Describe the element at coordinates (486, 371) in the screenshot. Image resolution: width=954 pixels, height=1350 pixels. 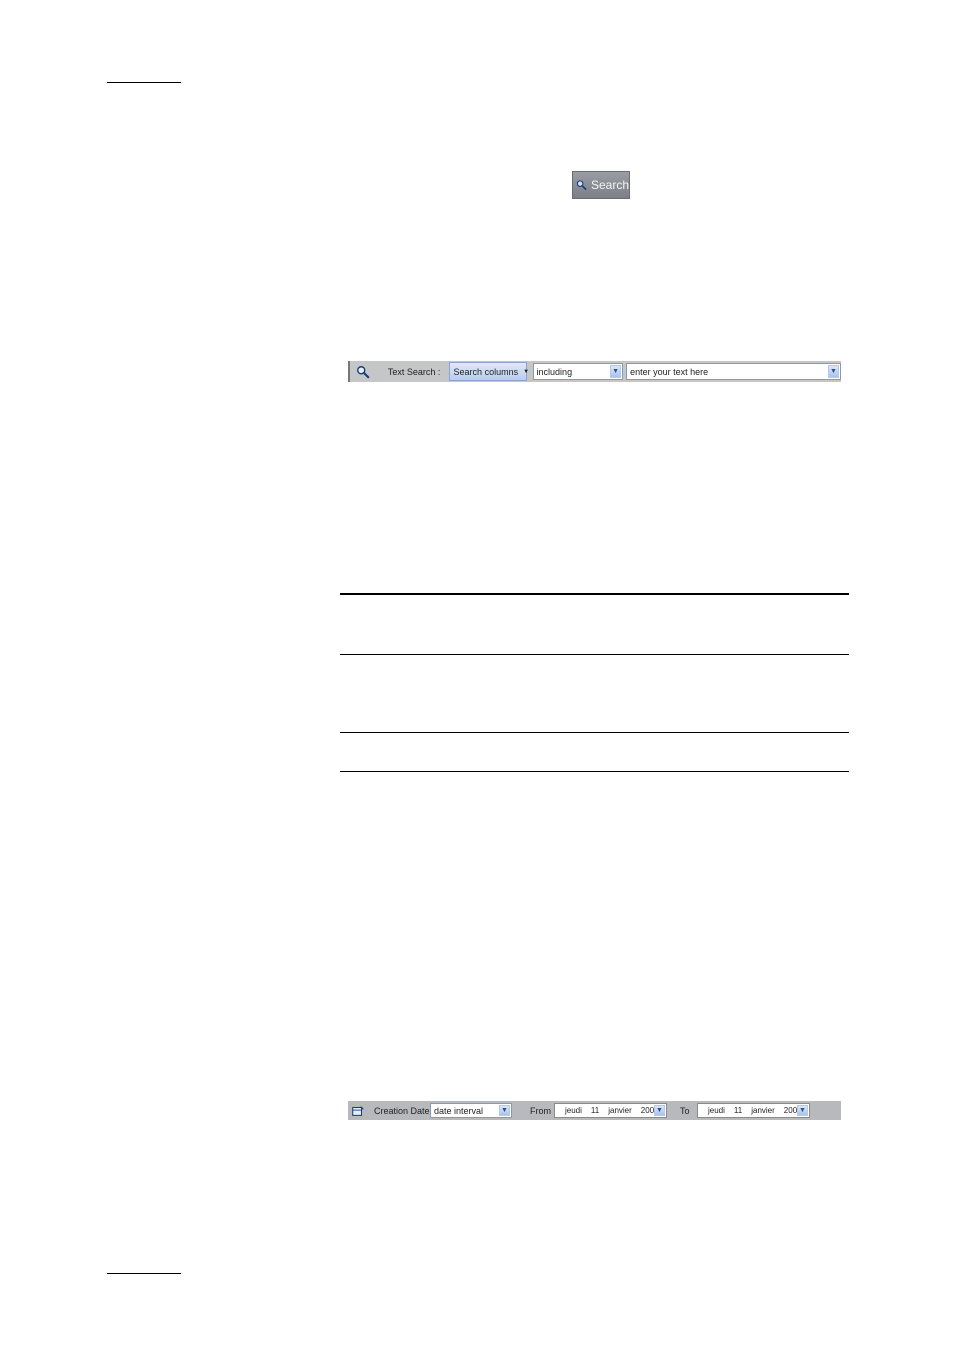
I see `search-columns-label: Search columns` at that location.